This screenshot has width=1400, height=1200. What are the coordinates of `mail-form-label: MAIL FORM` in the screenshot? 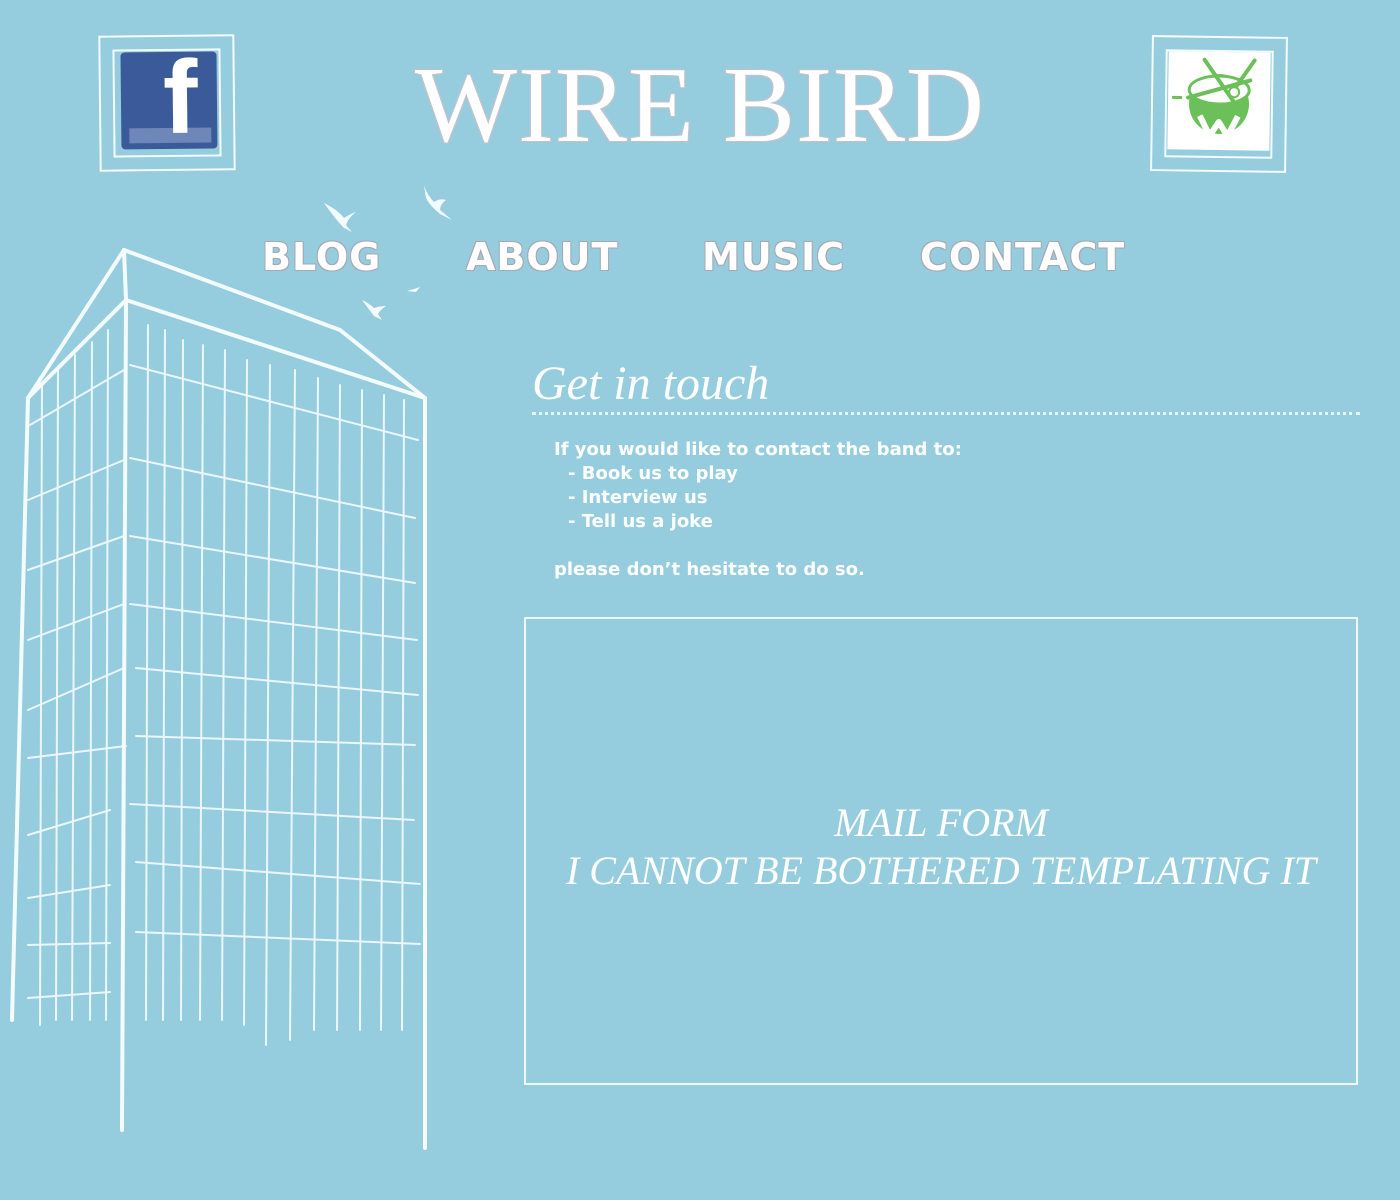 It's located at (941, 822).